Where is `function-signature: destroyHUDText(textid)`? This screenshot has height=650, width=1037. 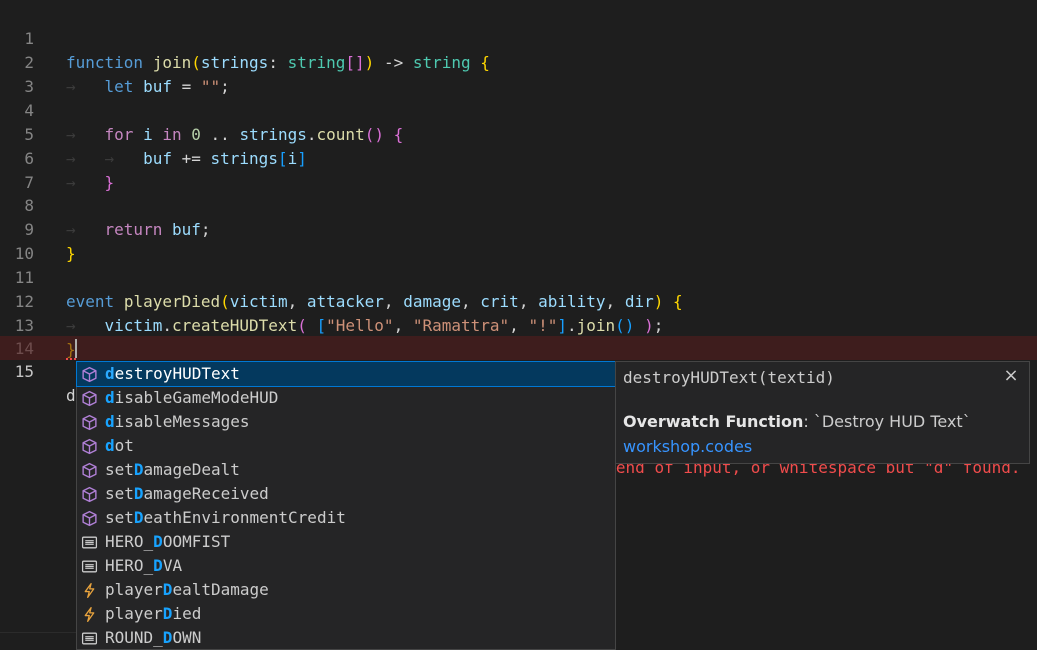
function-signature: destroyHUDText(textid) is located at coordinates (729, 377).